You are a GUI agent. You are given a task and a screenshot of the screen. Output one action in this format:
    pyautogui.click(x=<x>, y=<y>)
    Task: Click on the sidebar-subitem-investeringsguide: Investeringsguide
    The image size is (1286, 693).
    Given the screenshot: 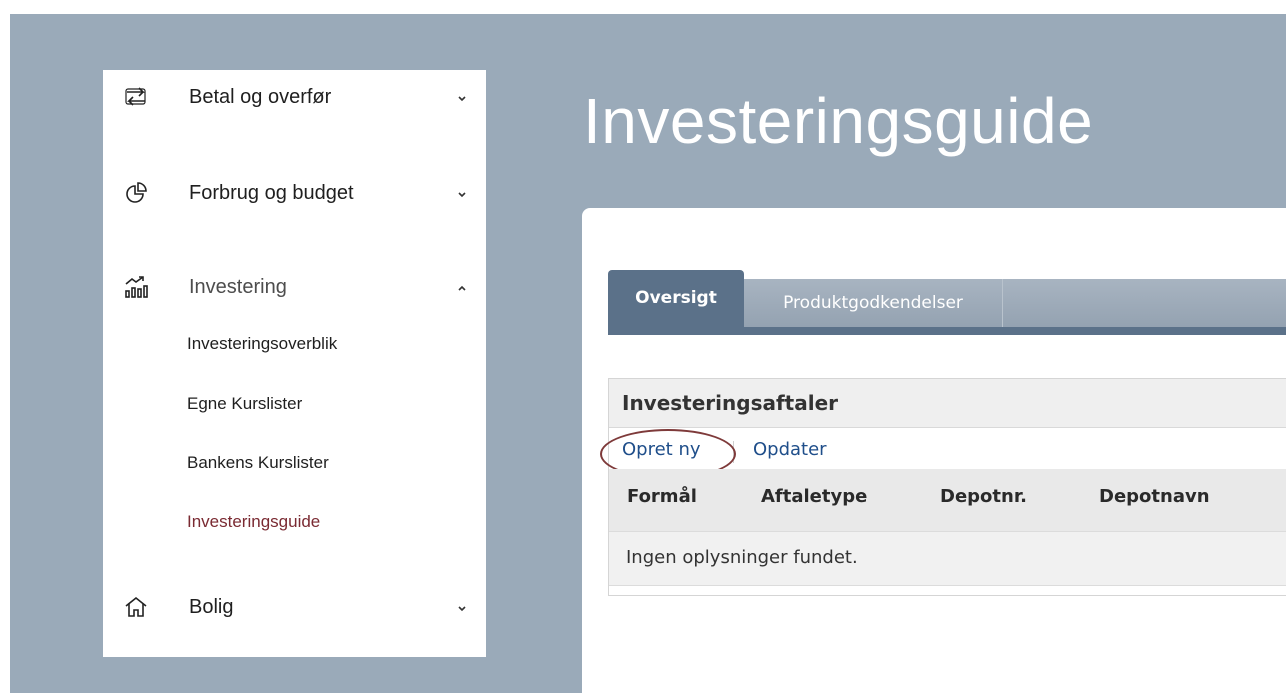 What is the action you would take?
    pyautogui.click(x=253, y=522)
    